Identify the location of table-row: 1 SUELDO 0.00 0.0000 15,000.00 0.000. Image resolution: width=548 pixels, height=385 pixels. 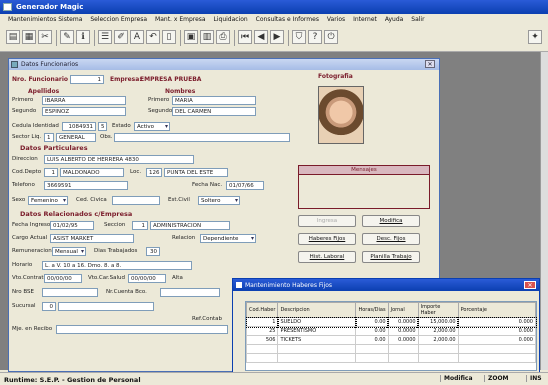
(391, 322).